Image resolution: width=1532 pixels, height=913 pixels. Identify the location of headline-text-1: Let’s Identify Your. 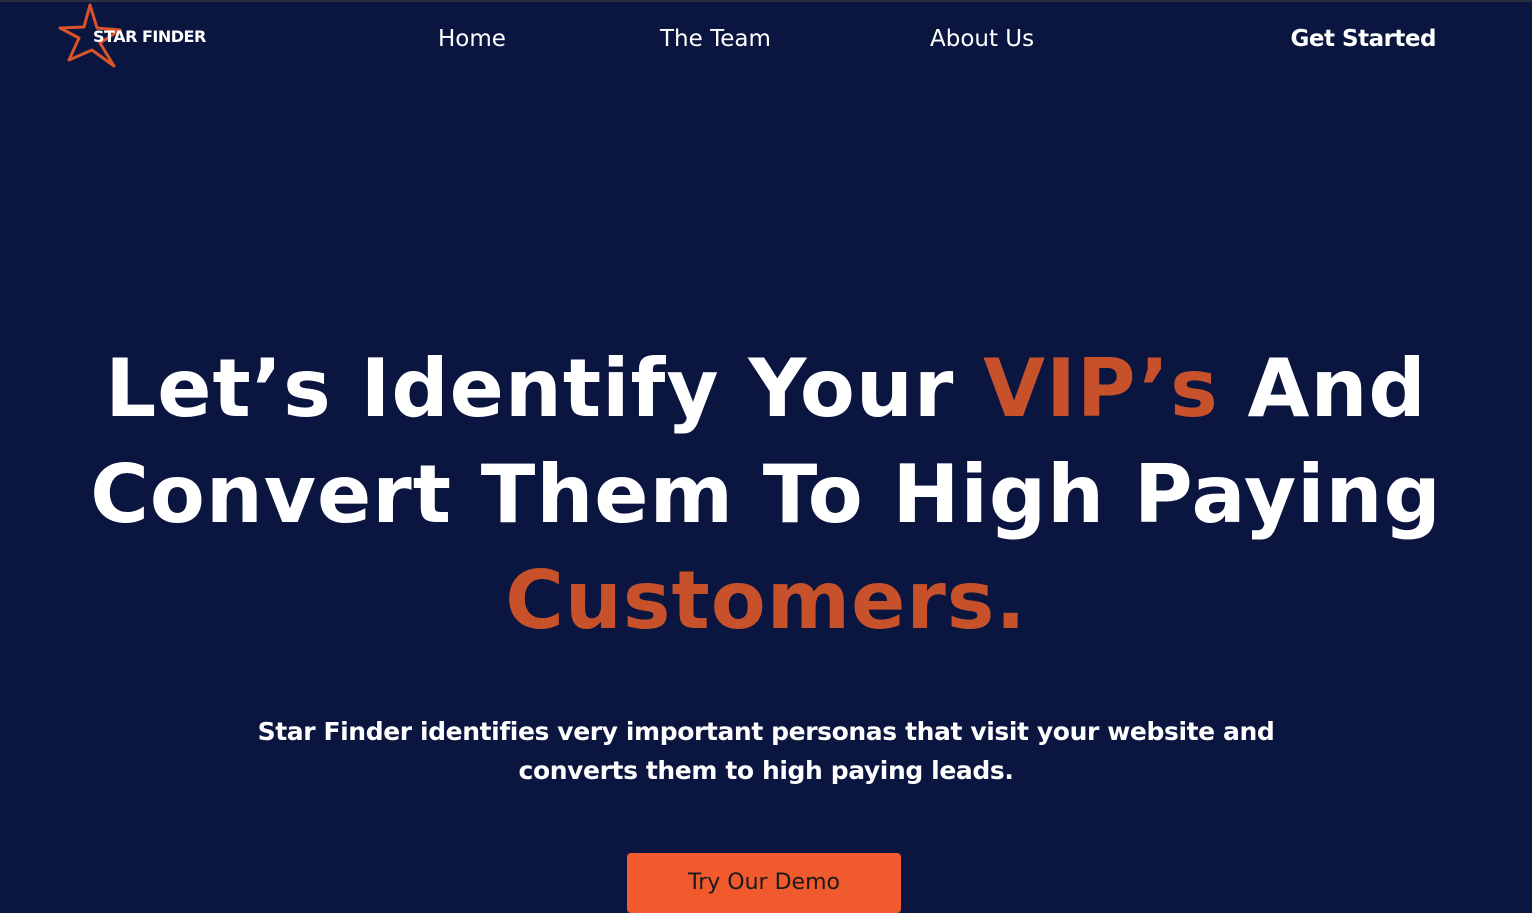
(544, 388).